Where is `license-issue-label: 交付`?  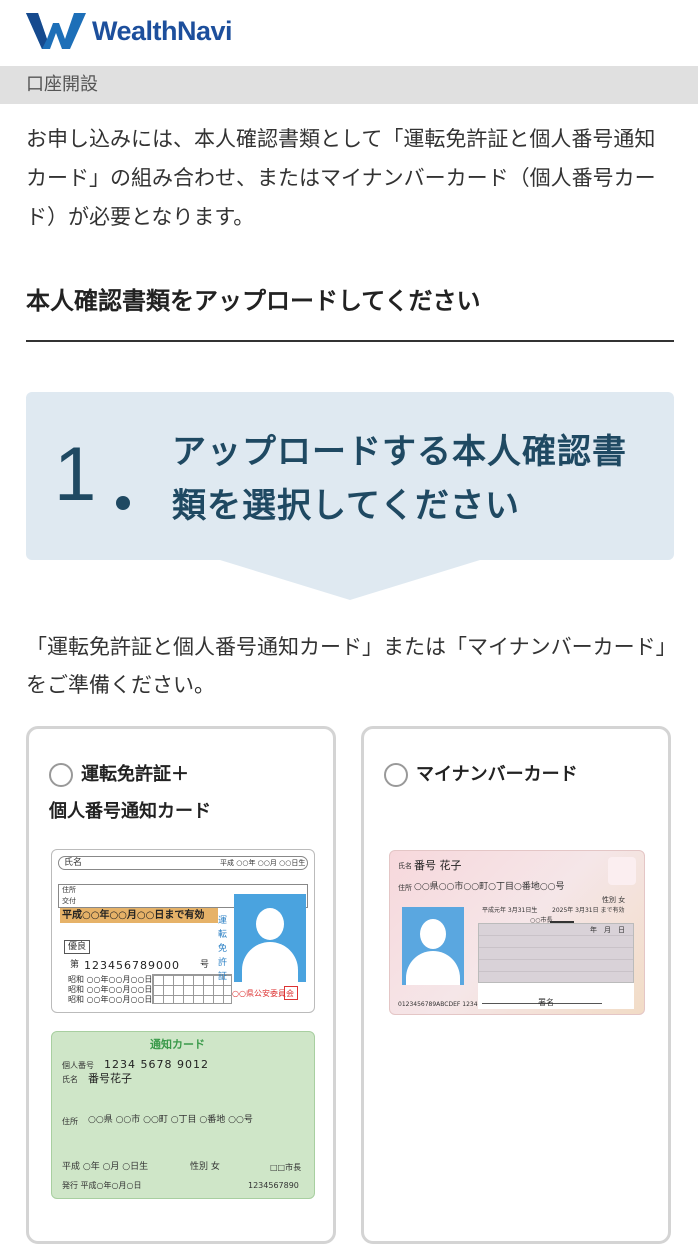 license-issue-label: 交付 is located at coordinates (69, 901).